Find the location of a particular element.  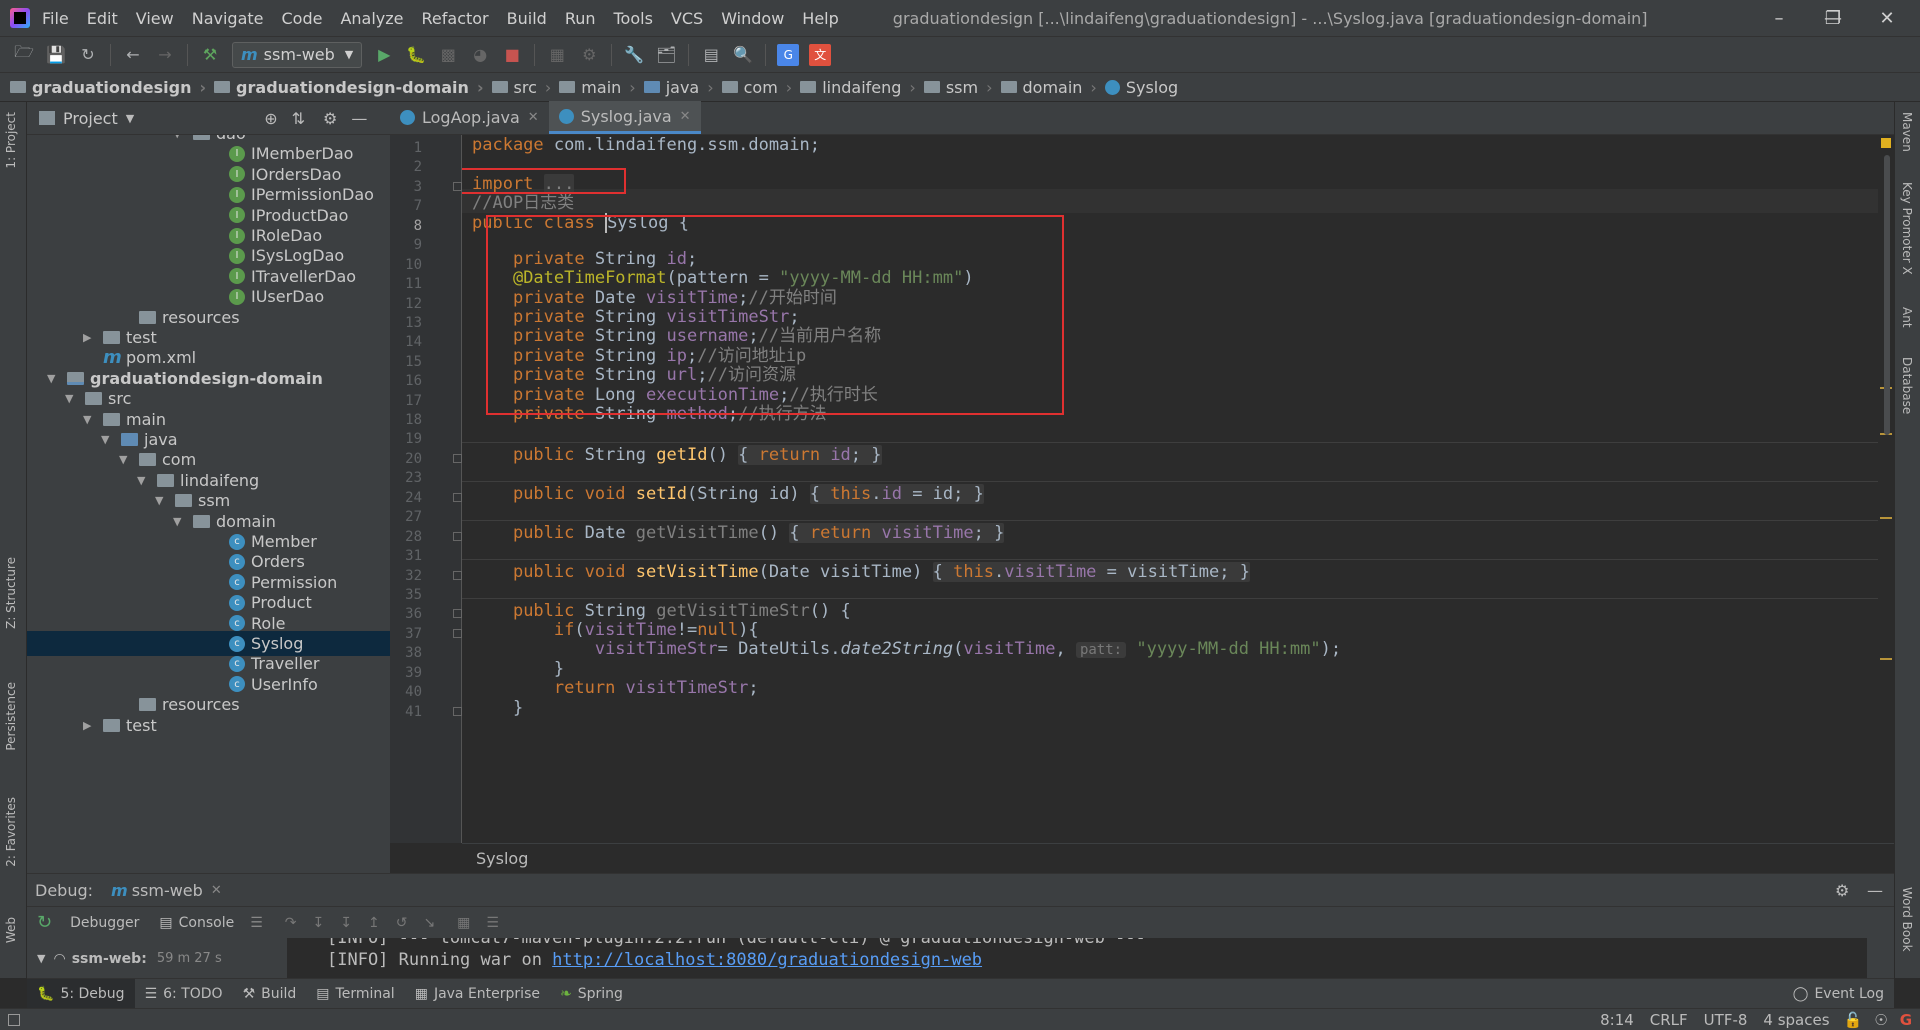

lock-icon: 🔓 is located at coordinates (1853, 1020).